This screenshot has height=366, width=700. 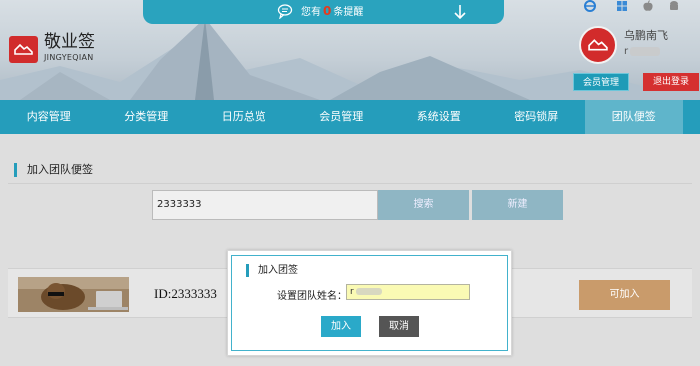 What do you see at coordinates (674, 6) in the screenshot?
I see `android-icon` at bounding box center [674, 6].